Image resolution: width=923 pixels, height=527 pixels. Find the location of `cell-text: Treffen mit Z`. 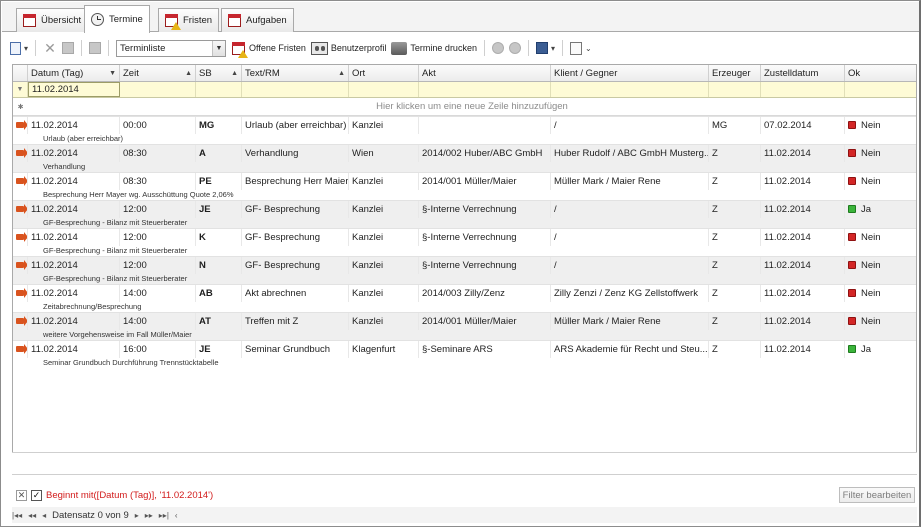

cell-text: Treffen mit Z is located at coordinates (295, 321).